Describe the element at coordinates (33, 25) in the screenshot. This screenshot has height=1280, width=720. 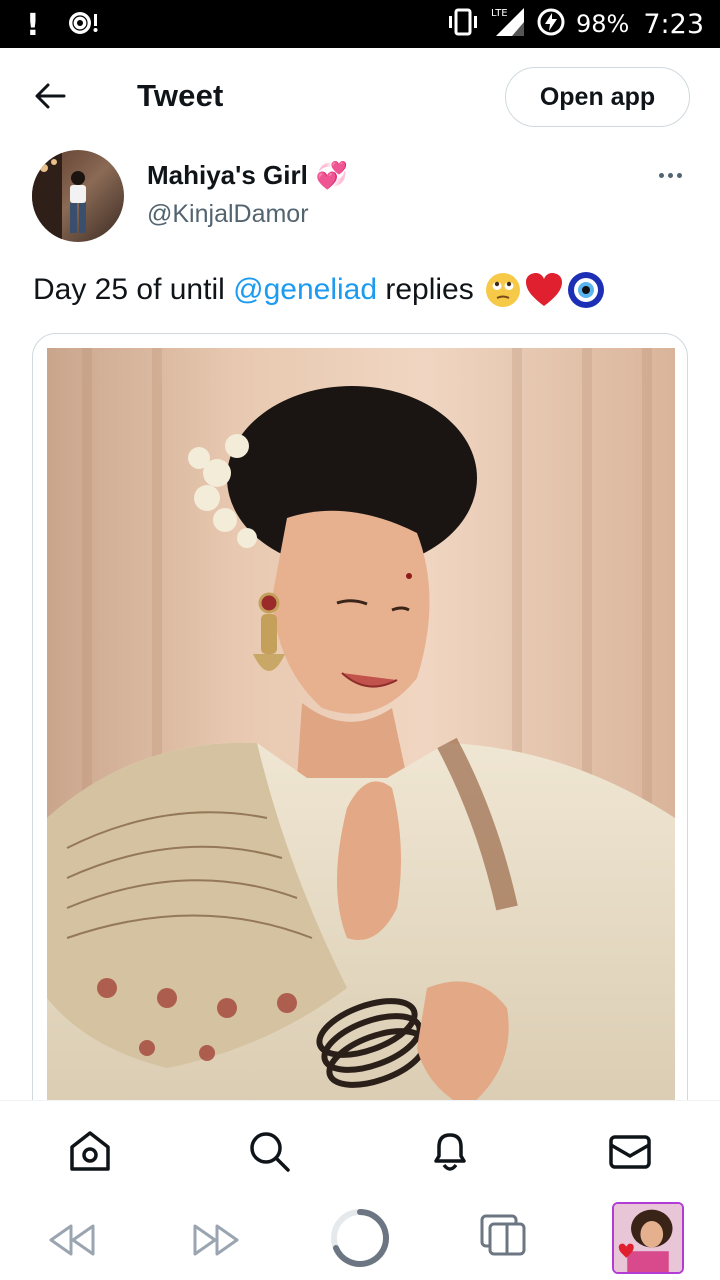
I see `alert-icon: !` at that location.